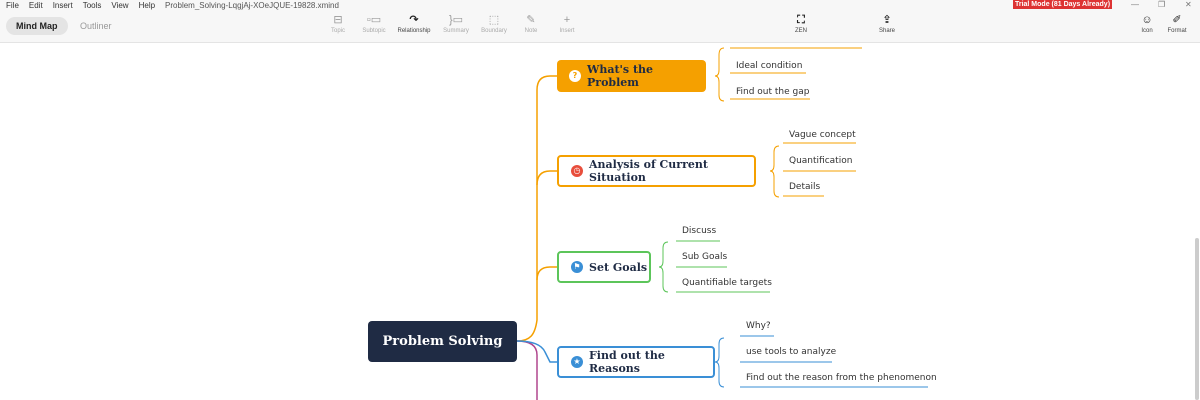  Describe the element at coordinates (724, 283) in the screenshot. I see `subtopic-quantifiable-targets: Quantifiable targets` at that location.